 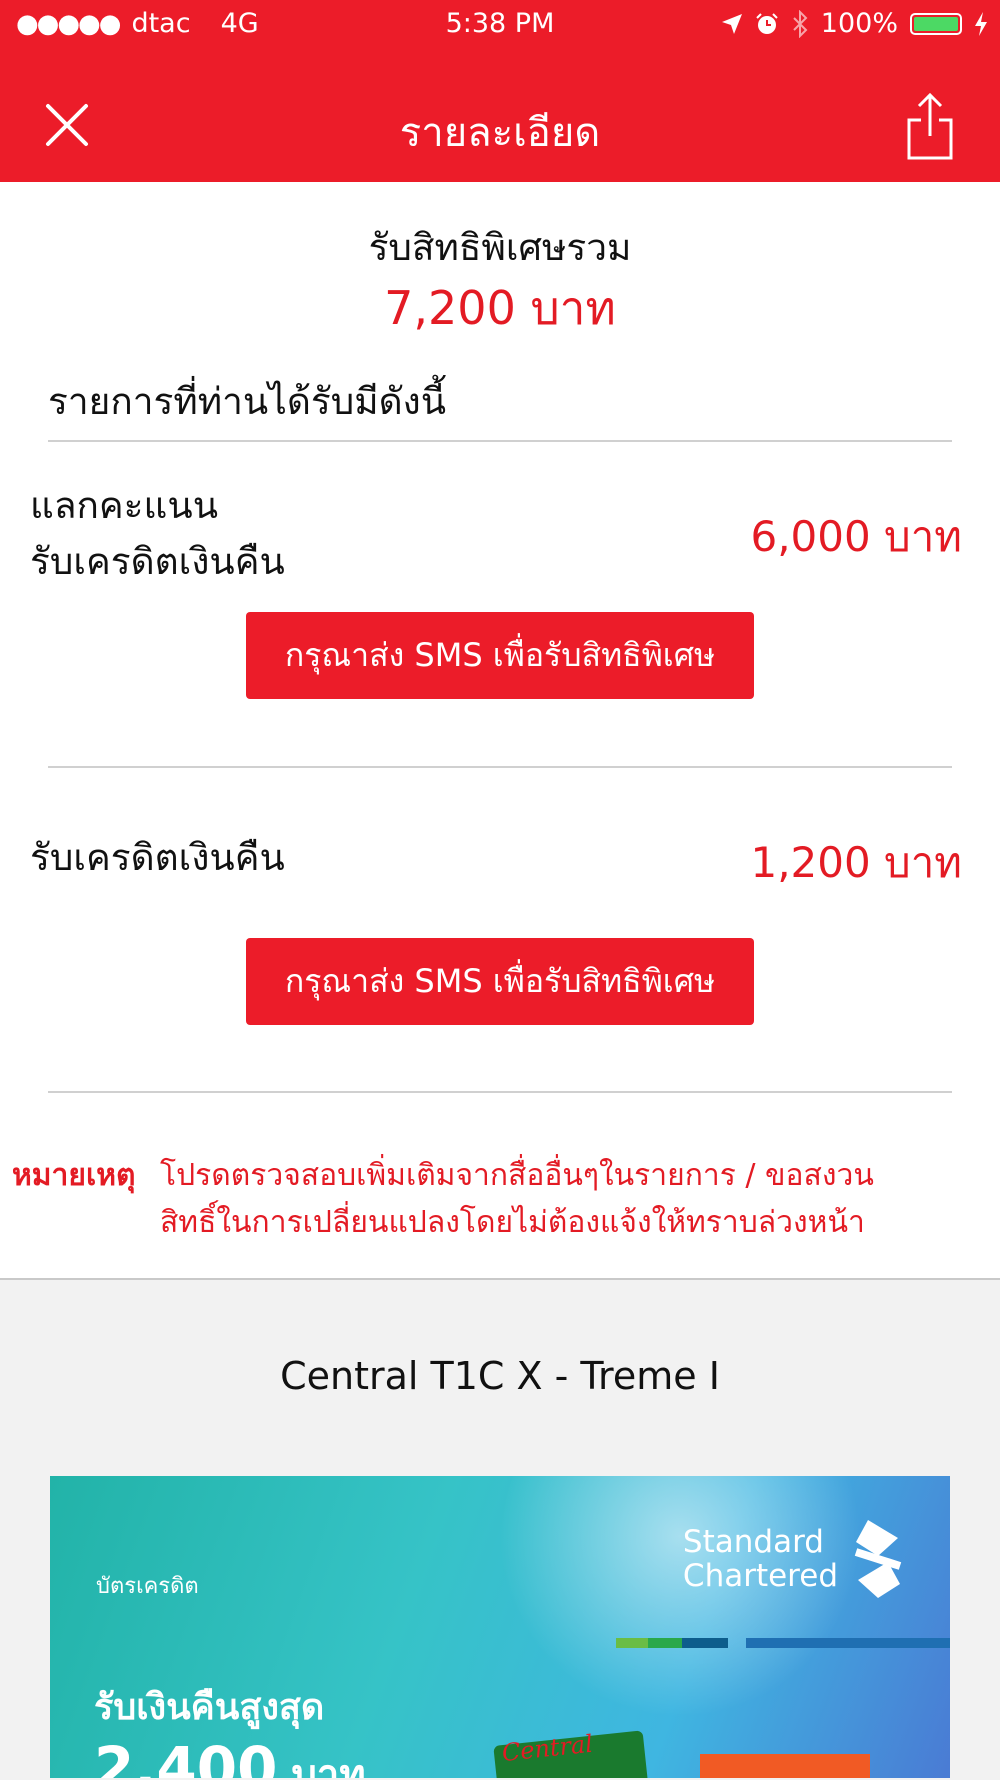 What do you see at coordinates (209, 1707) in the screenshot?
I see `banner-headline: รับเงินคืนสูงสุด` at bounding box center [209, 1707].